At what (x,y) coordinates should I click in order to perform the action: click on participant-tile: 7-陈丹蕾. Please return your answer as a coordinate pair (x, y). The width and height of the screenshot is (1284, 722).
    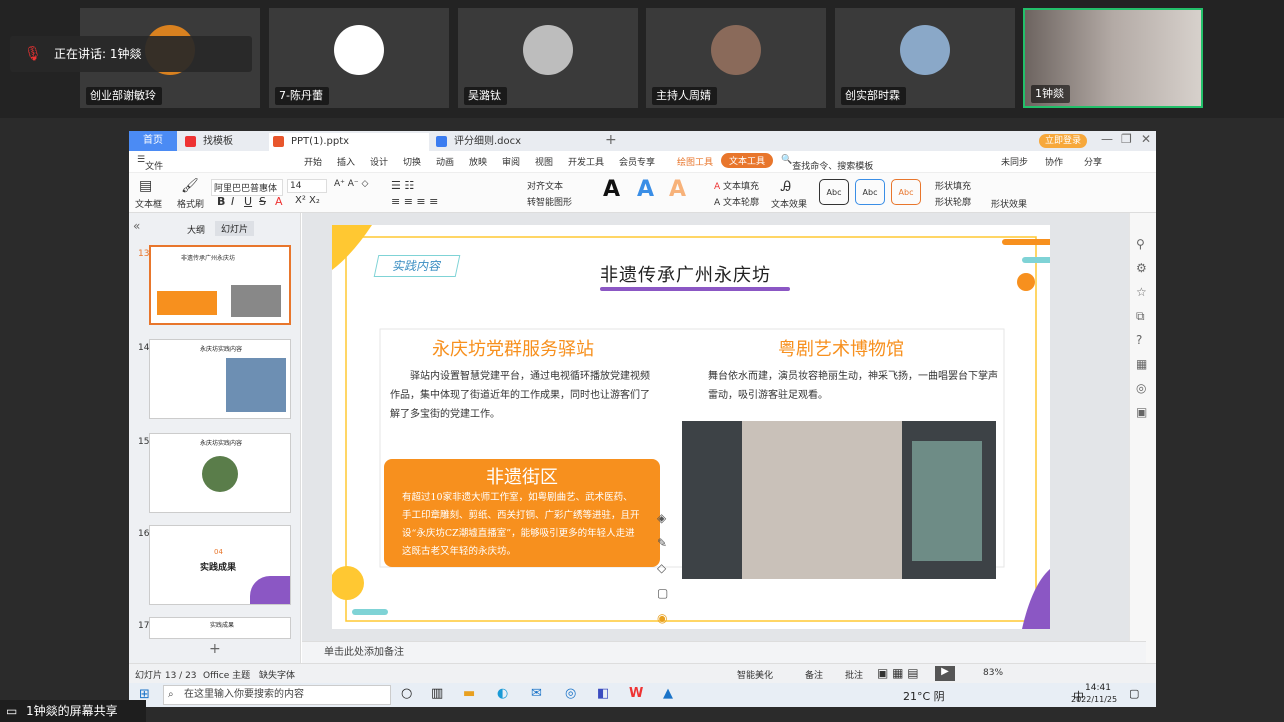
    Looking at the image, I should click on (359, 58).